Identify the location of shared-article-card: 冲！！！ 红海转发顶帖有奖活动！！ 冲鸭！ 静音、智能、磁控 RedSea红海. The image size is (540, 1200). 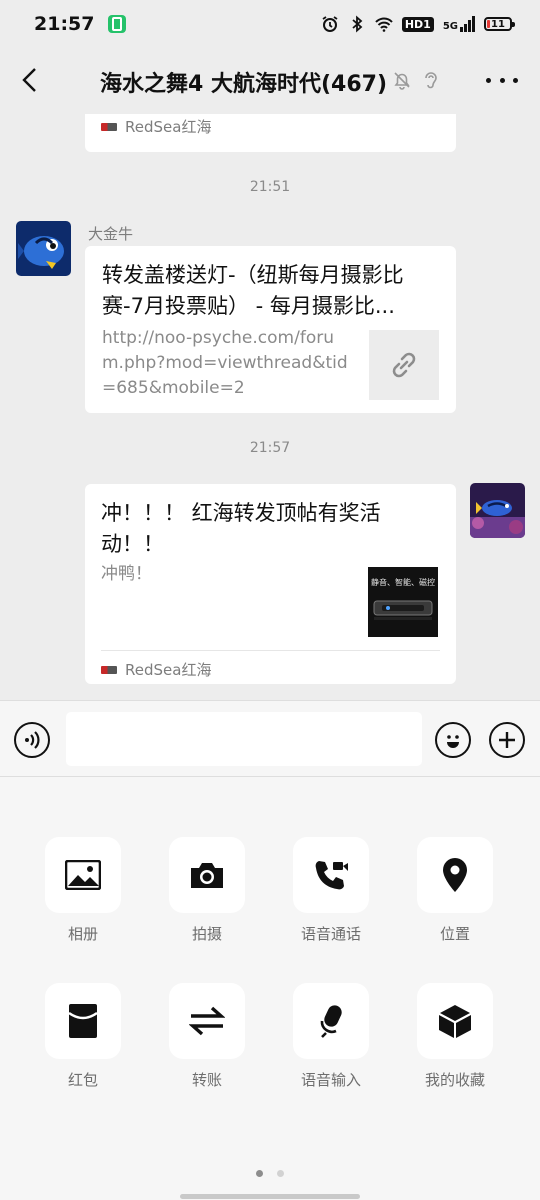
(270, 584).